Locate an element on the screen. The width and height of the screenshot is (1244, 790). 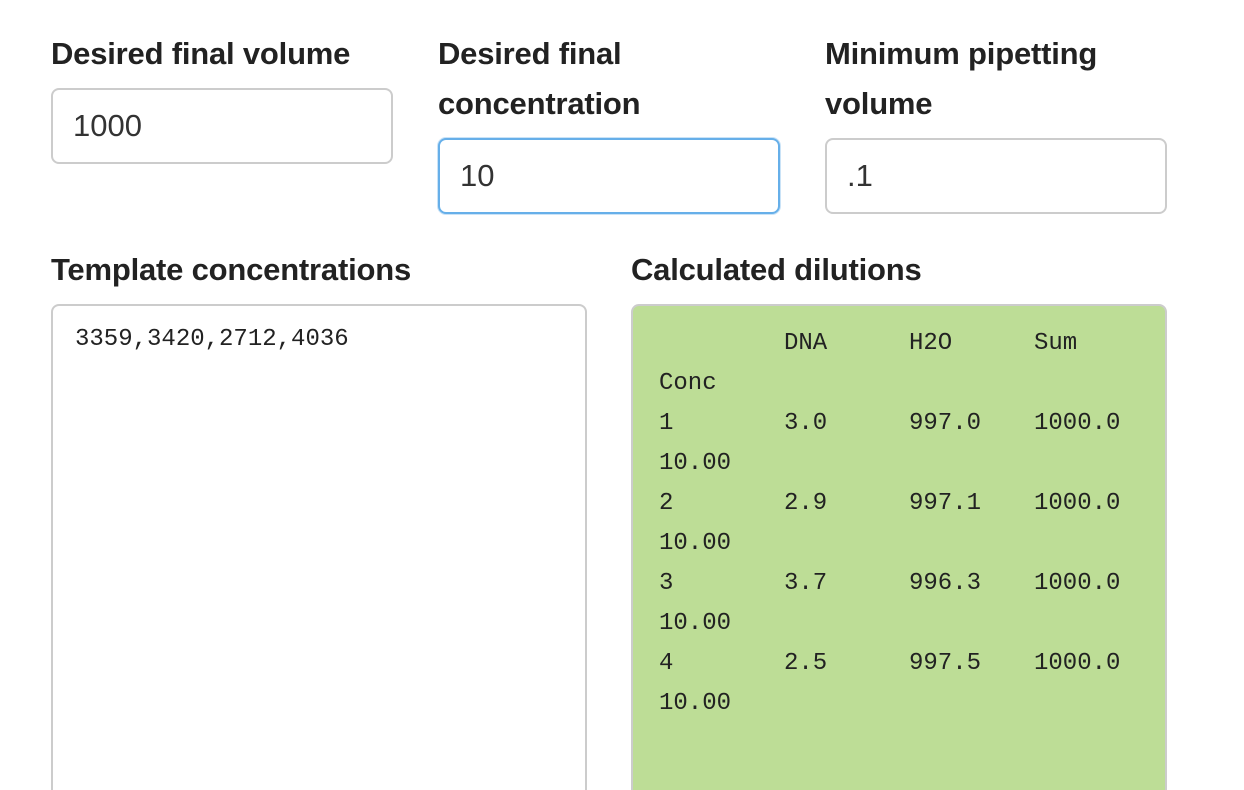
final-concentration-label-line2: concentration is located at coordinates (539, 103).